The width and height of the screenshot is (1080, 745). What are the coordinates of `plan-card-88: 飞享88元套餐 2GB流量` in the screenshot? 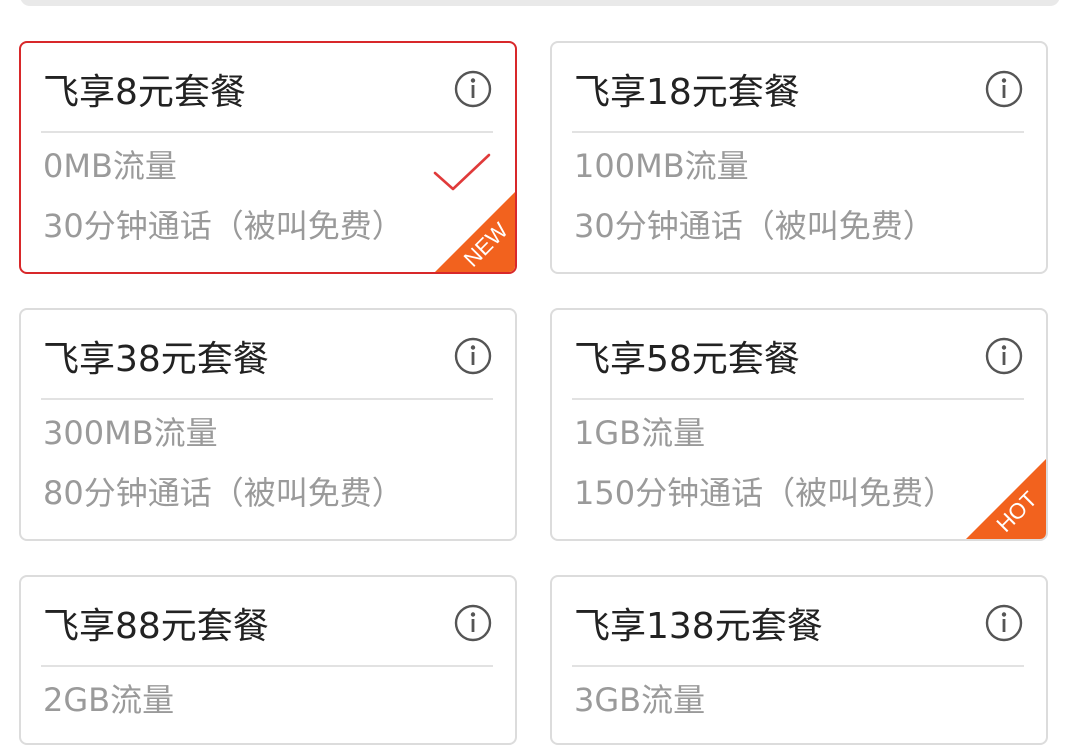 It's located at (268, 660).